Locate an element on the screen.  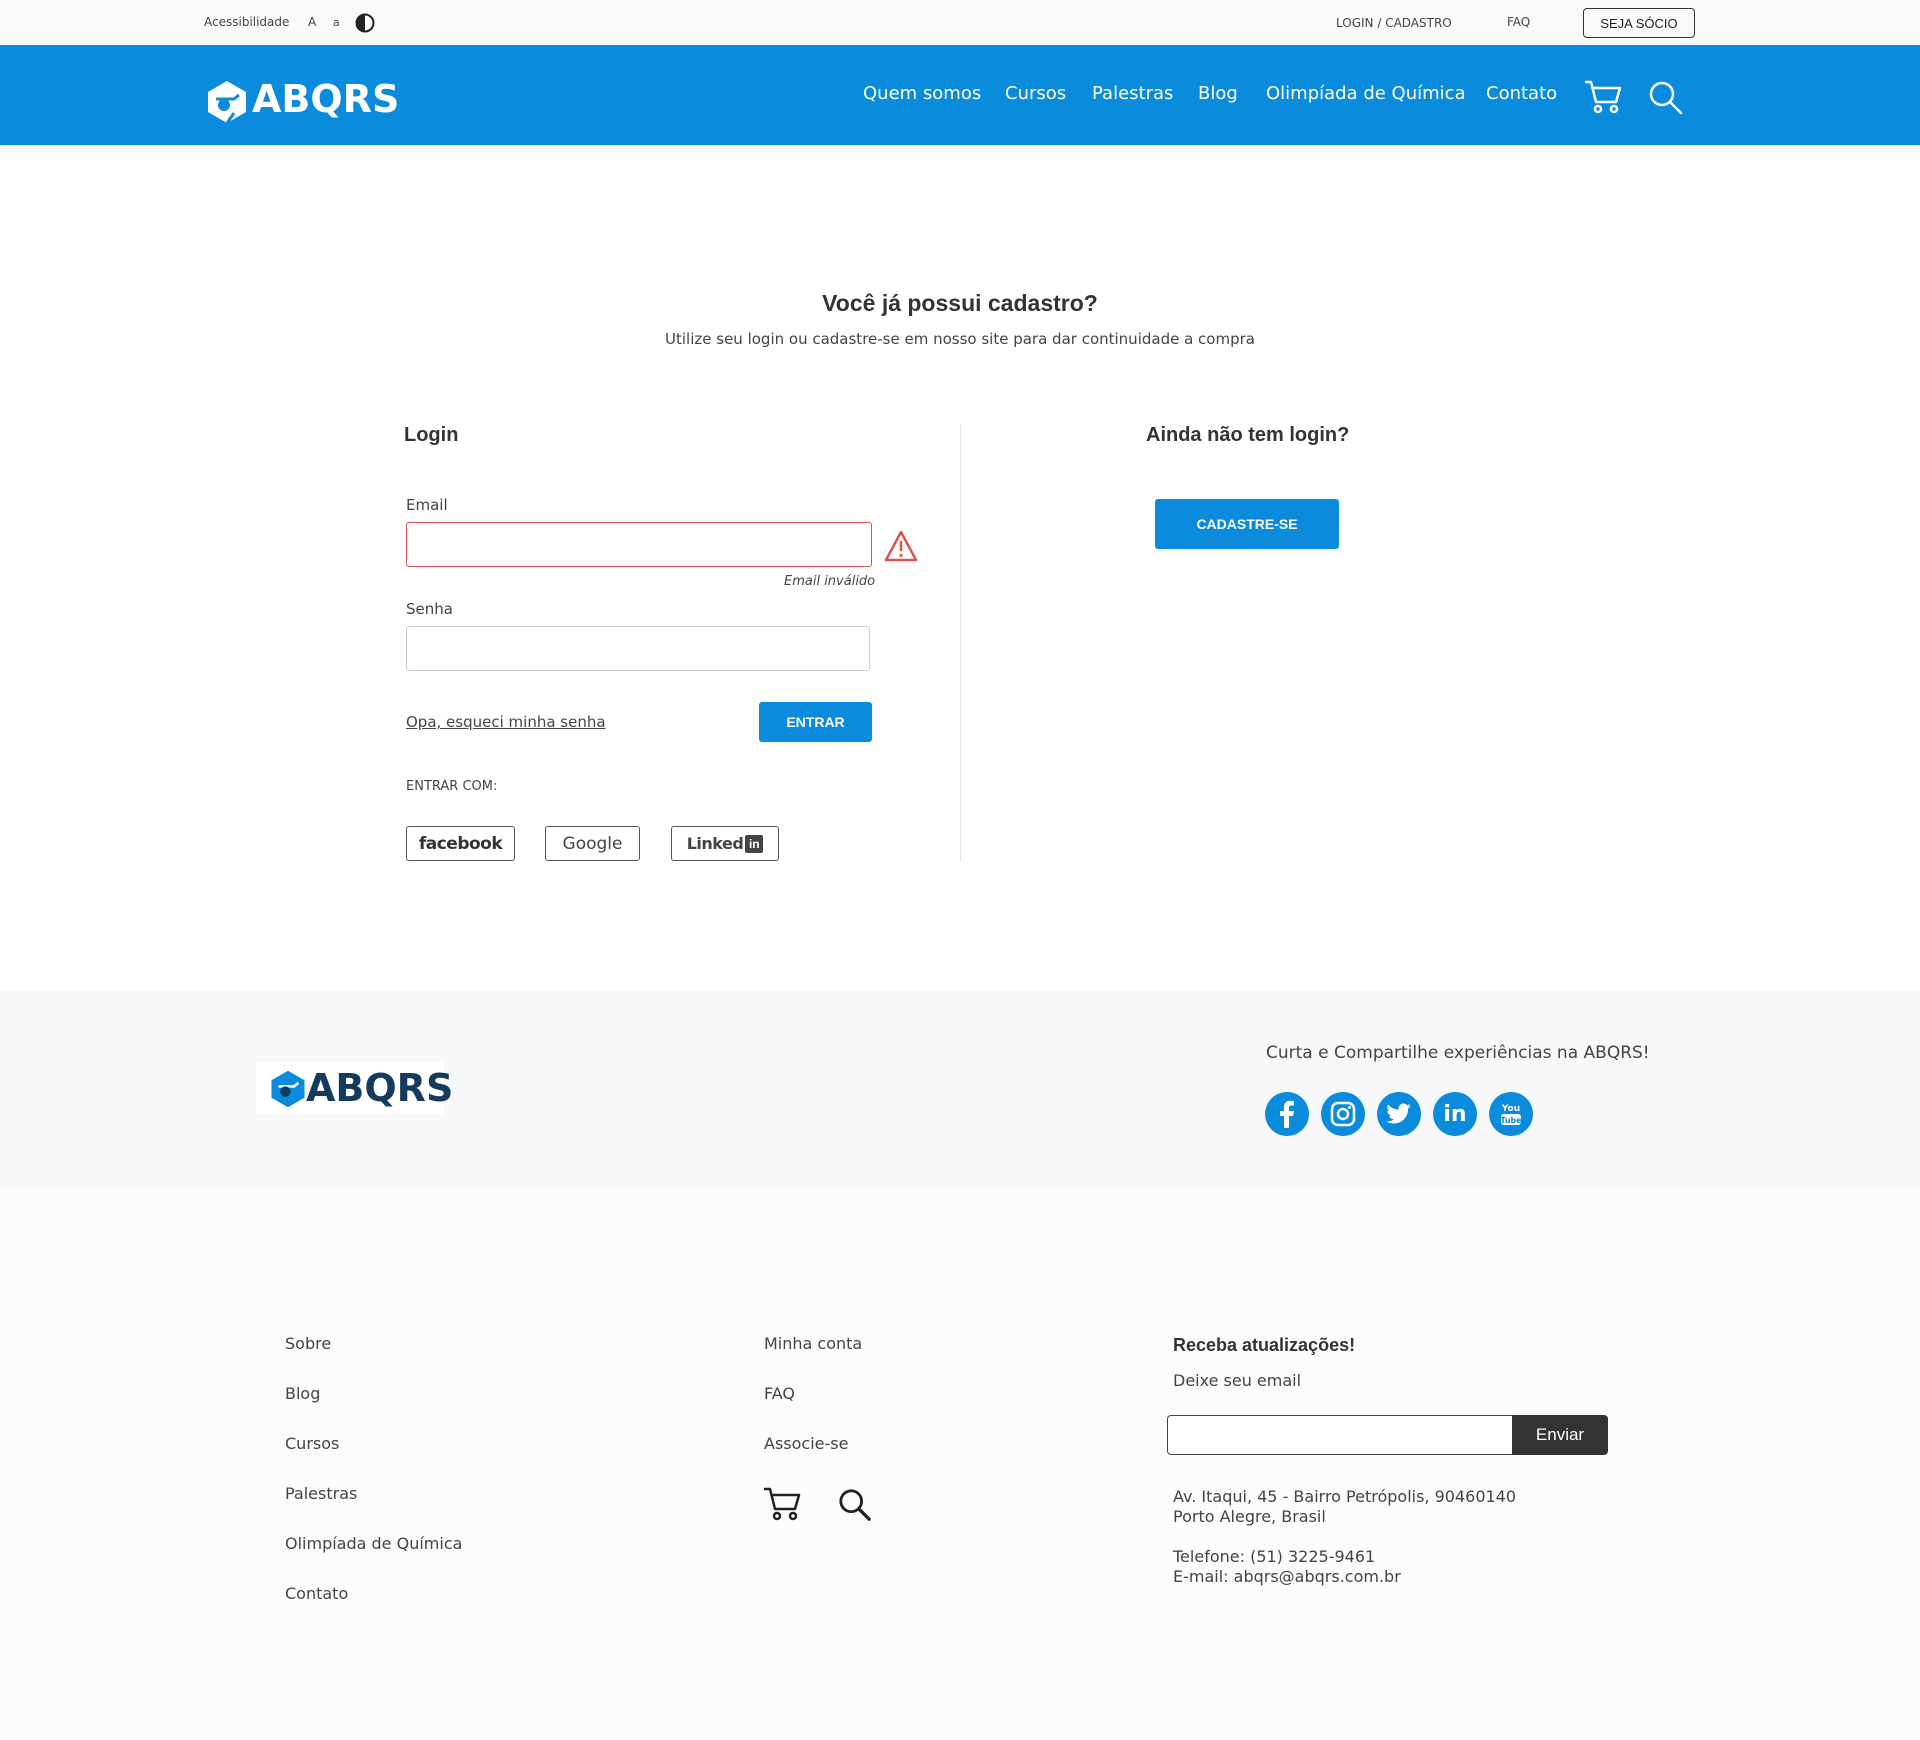
nav-cursos: Cursos is located at coordinates (1035, 93).